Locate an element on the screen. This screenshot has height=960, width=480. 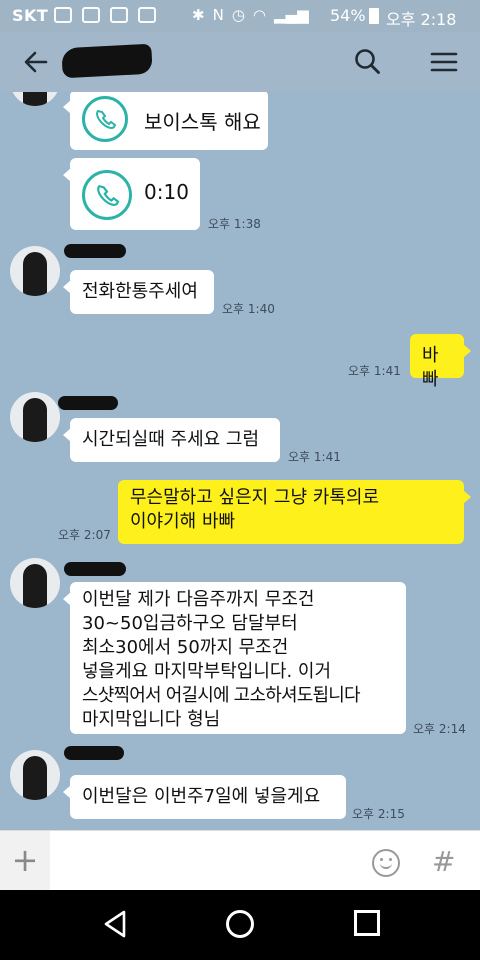
voice-call-bubble: 보이스톡 해요 is located at coordinates (165, 121).